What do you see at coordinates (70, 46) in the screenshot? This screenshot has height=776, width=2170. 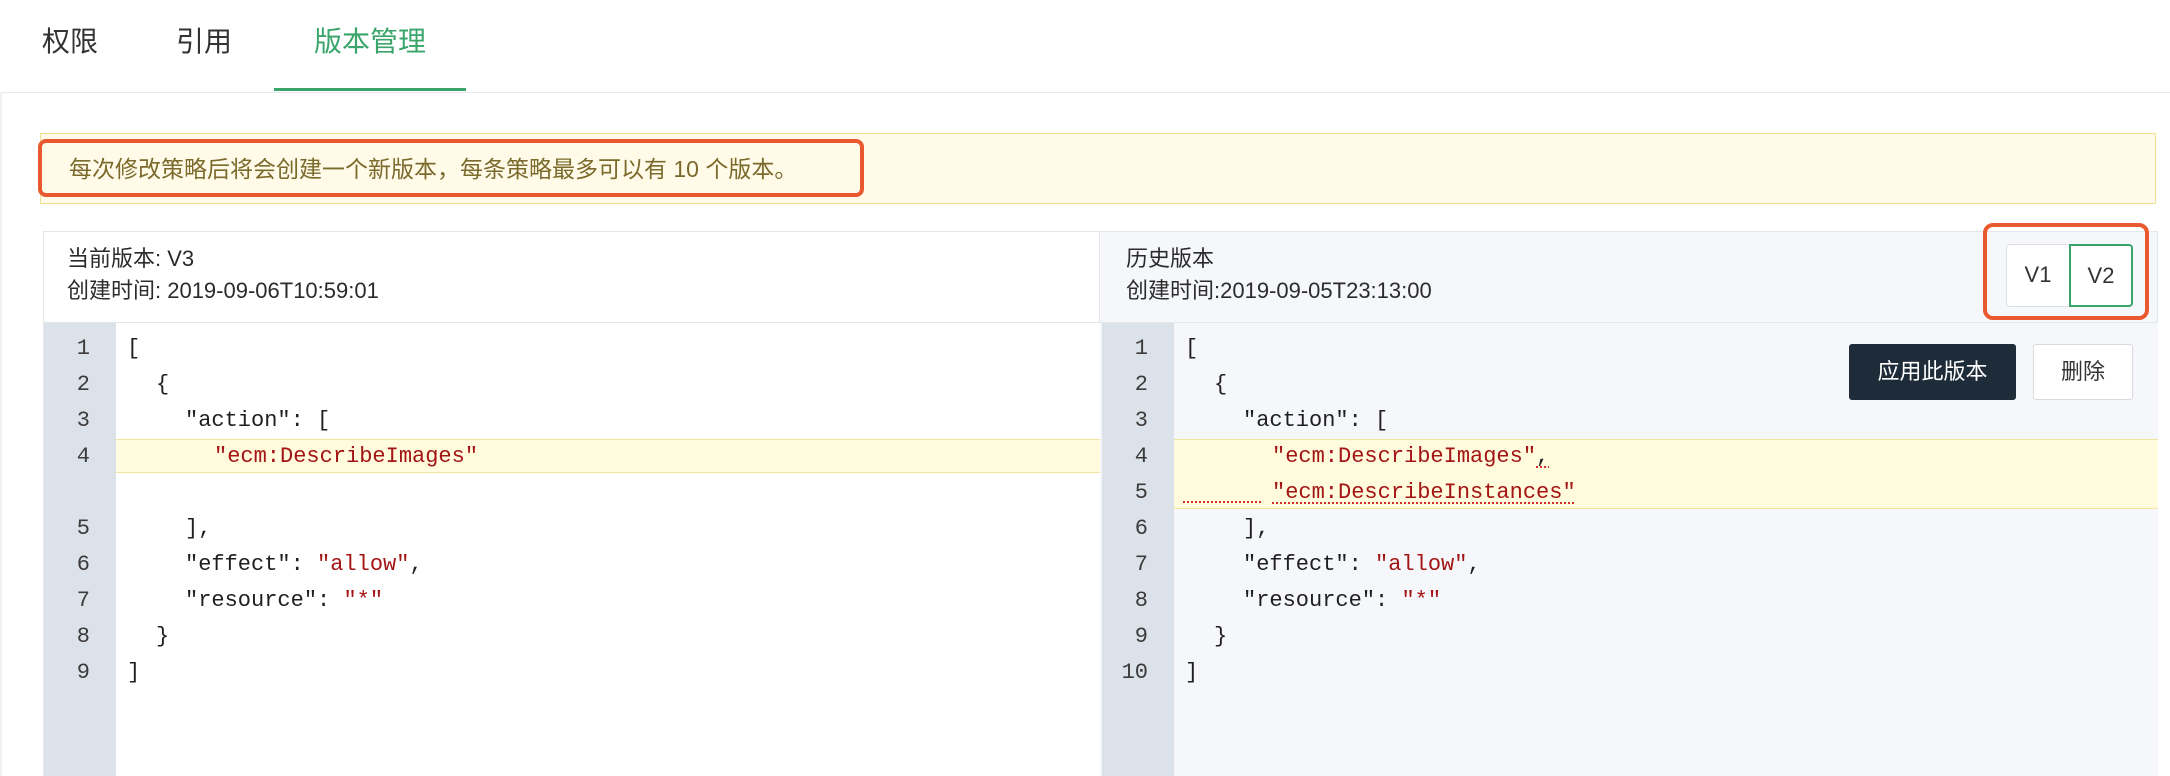 I see `tab-permissions: 权限` at bounding box center [70, 46].